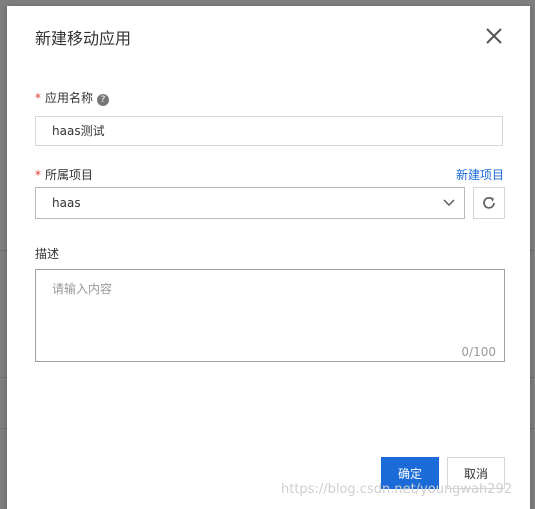 The height and width of the screenshot is (509, 535). What do you see at coordinates (397, 489) in the screenshot?
I see `watermark: https://blog.csdn.net/youngwah292` at bounding box center [397, 489].